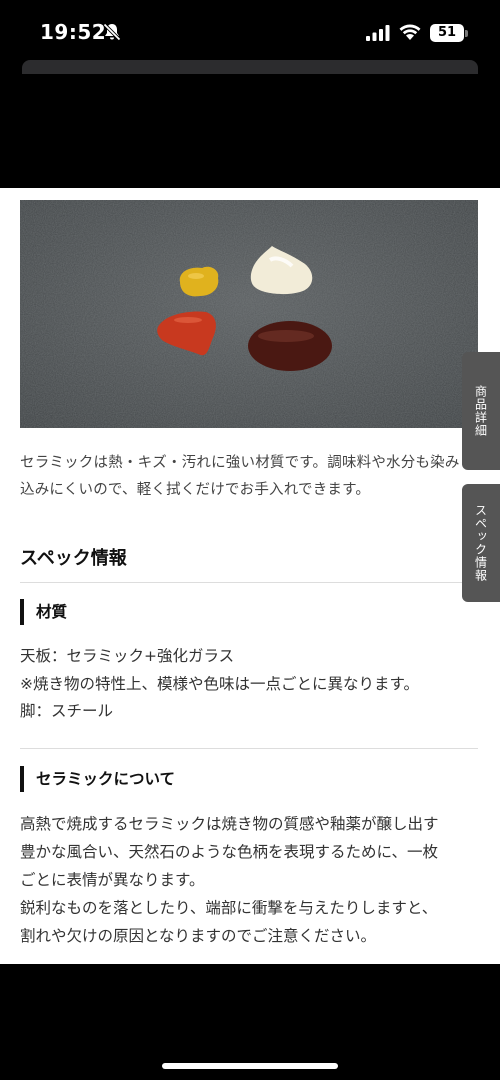  What do you see at coordinates (250, 1066) in the screenshot?
I see `home-indicator` at bounding box center [250, 1066].